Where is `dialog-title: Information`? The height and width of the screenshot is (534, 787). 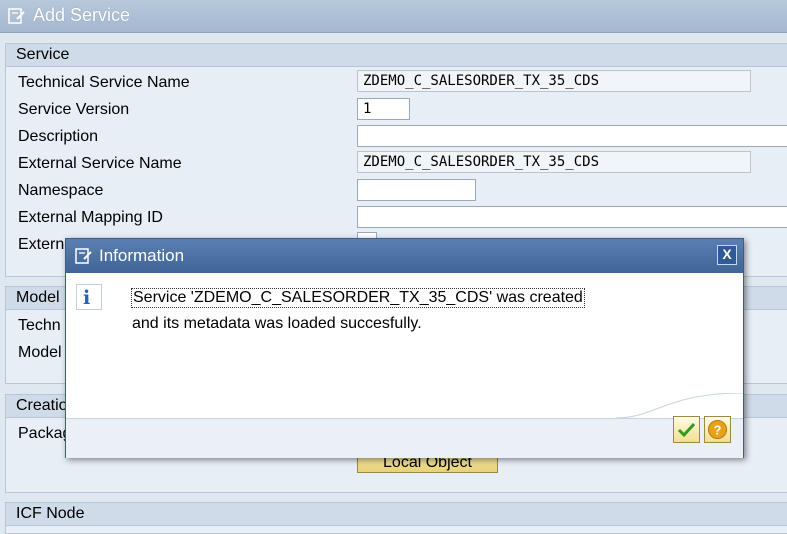
dialog-title: Information is located at coordinates (142, 255).